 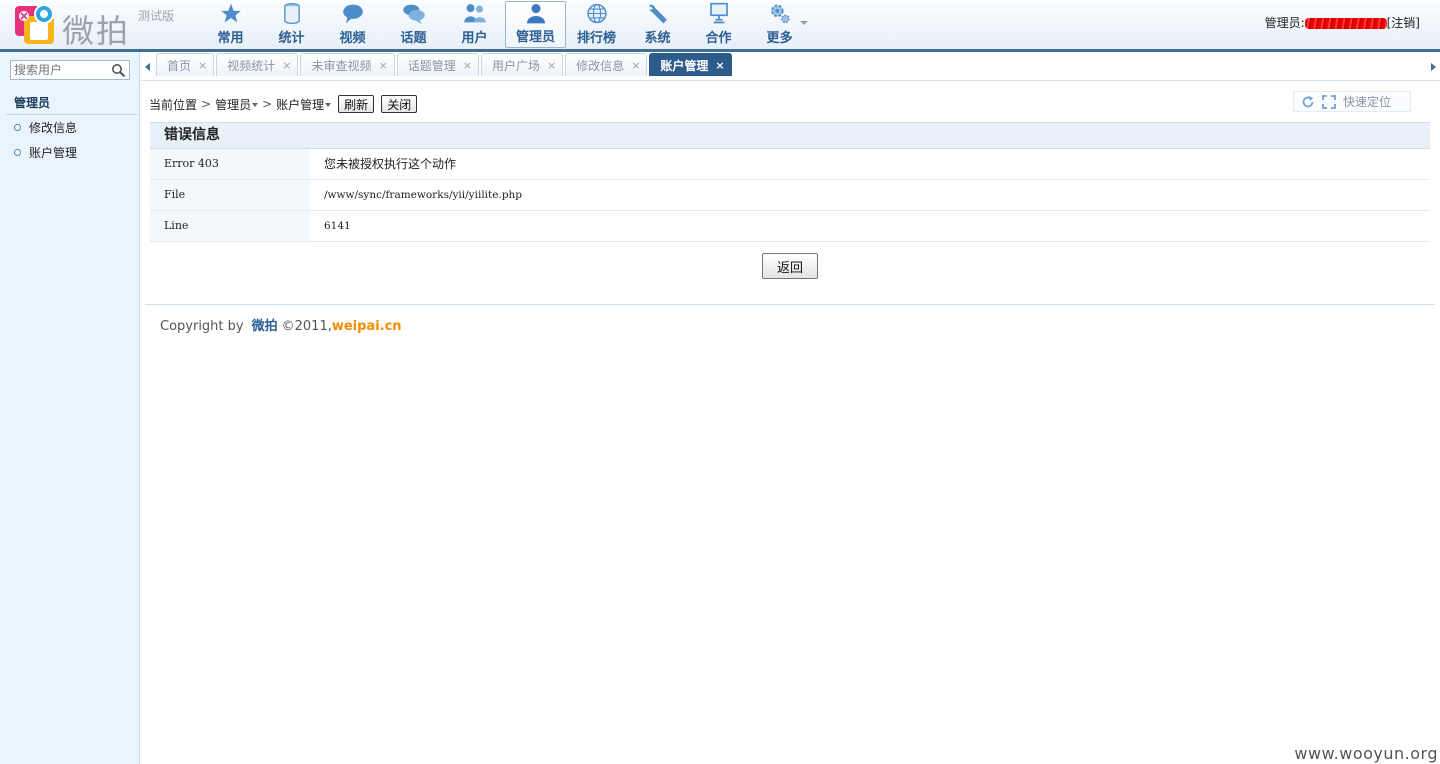 I want to click on tab-edit-info: 修改信息 ×, so click(x=606, y=64).